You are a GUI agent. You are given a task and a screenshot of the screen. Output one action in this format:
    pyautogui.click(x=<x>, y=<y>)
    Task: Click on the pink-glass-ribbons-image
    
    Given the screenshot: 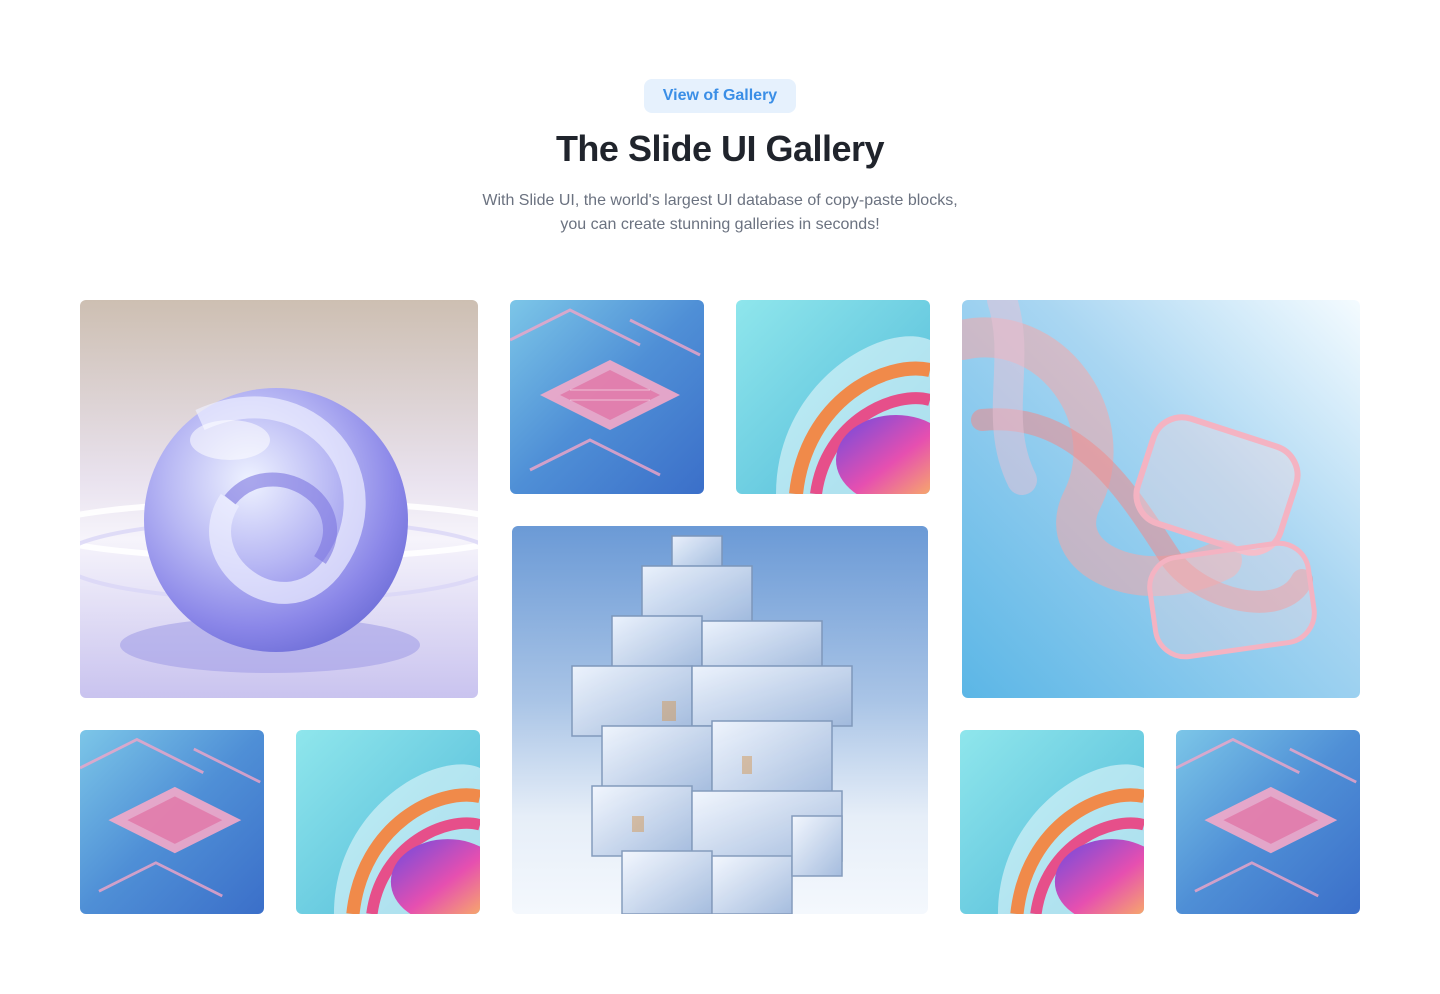 What is the action you would take?
    pyautogui.click(x=1161, y=499)
    